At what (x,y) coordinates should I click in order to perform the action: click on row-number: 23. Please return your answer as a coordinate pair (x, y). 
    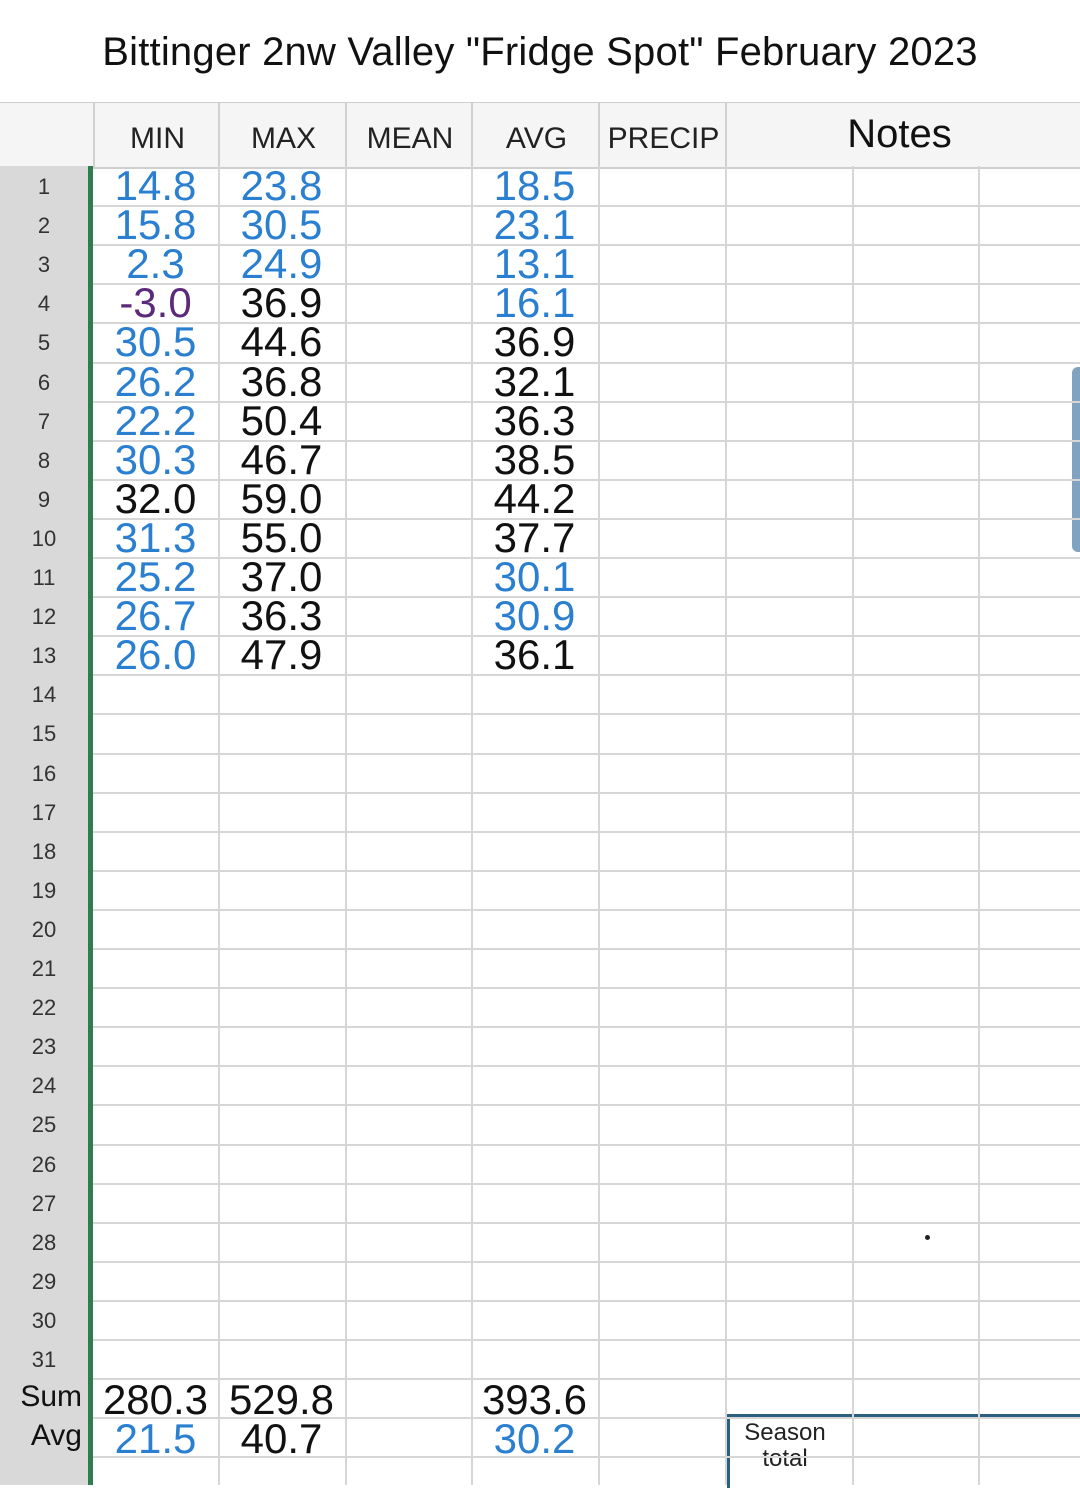
    Looking at the image, I should click on (44, 1047).